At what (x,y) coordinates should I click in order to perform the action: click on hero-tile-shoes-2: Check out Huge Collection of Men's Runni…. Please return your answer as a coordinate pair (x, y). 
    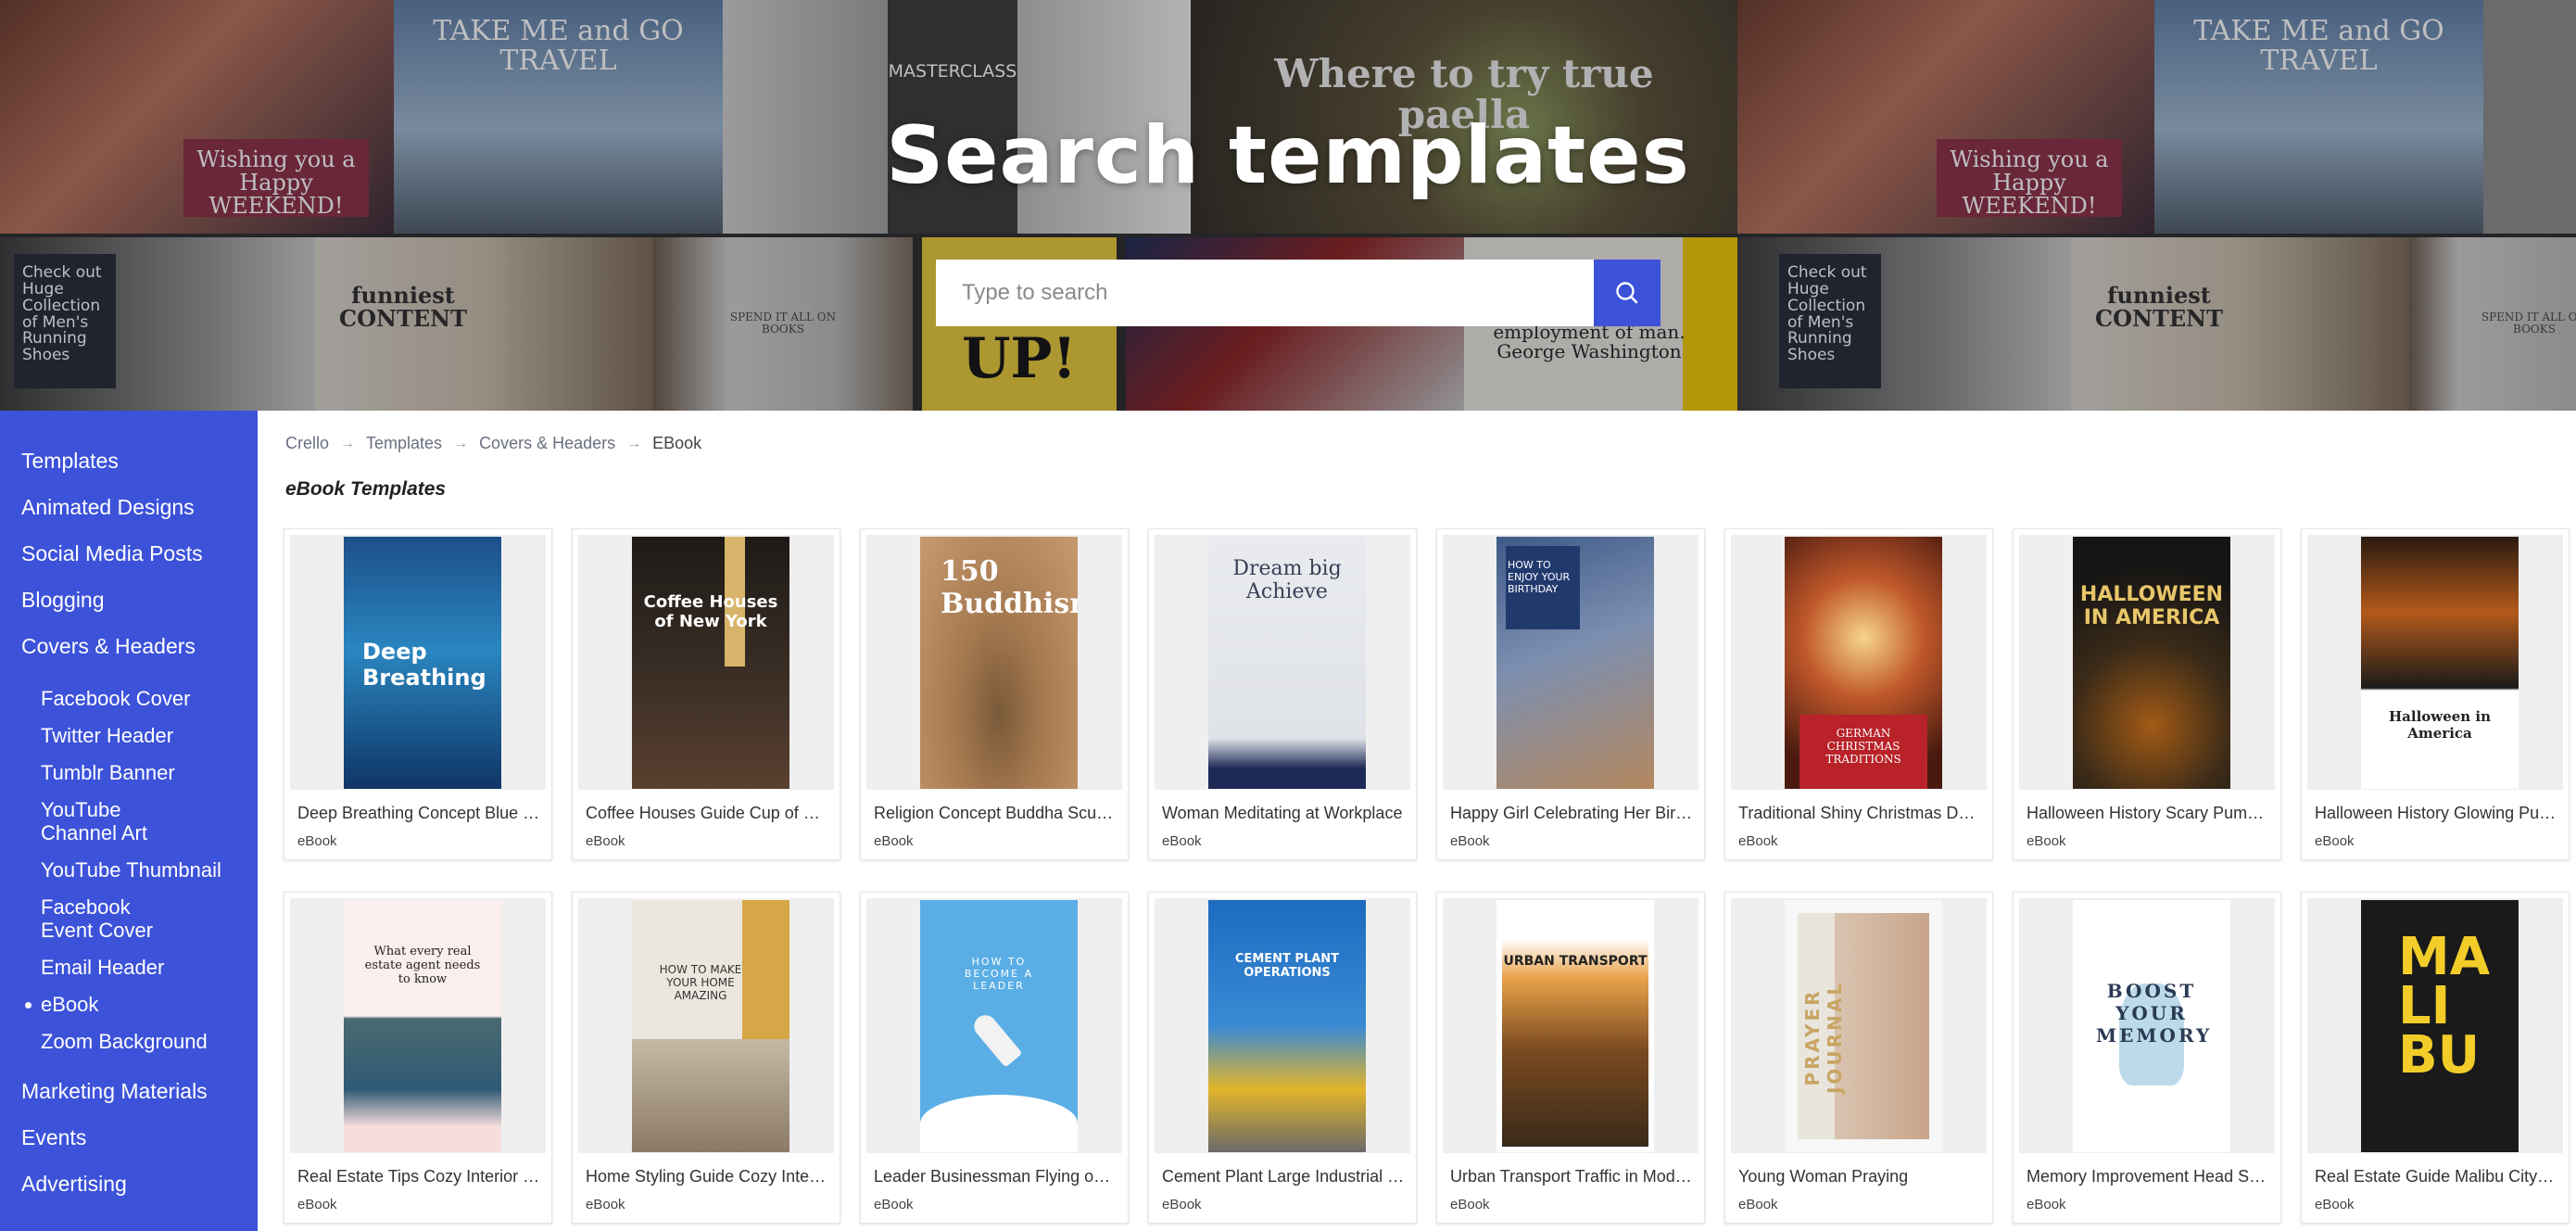
    Looking at the image, I should click on (1904, 324).